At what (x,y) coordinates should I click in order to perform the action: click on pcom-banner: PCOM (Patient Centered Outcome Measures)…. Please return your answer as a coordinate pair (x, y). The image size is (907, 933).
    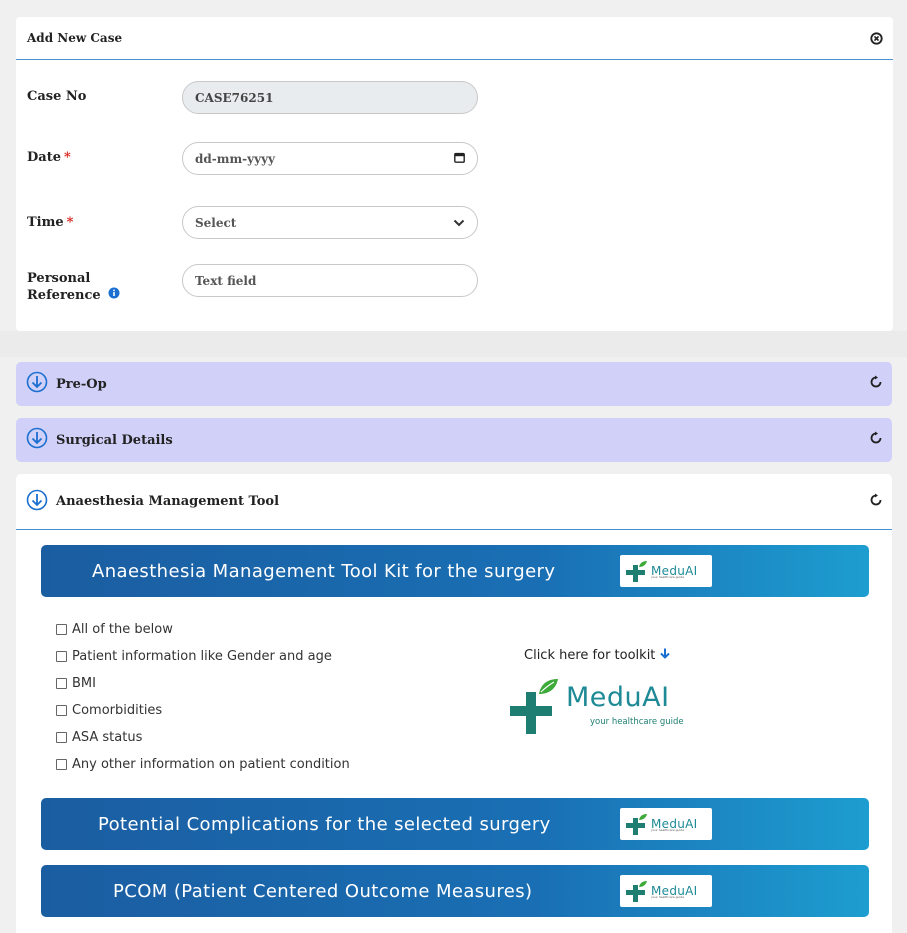
    Looking at the image, I should click on (455, 891).